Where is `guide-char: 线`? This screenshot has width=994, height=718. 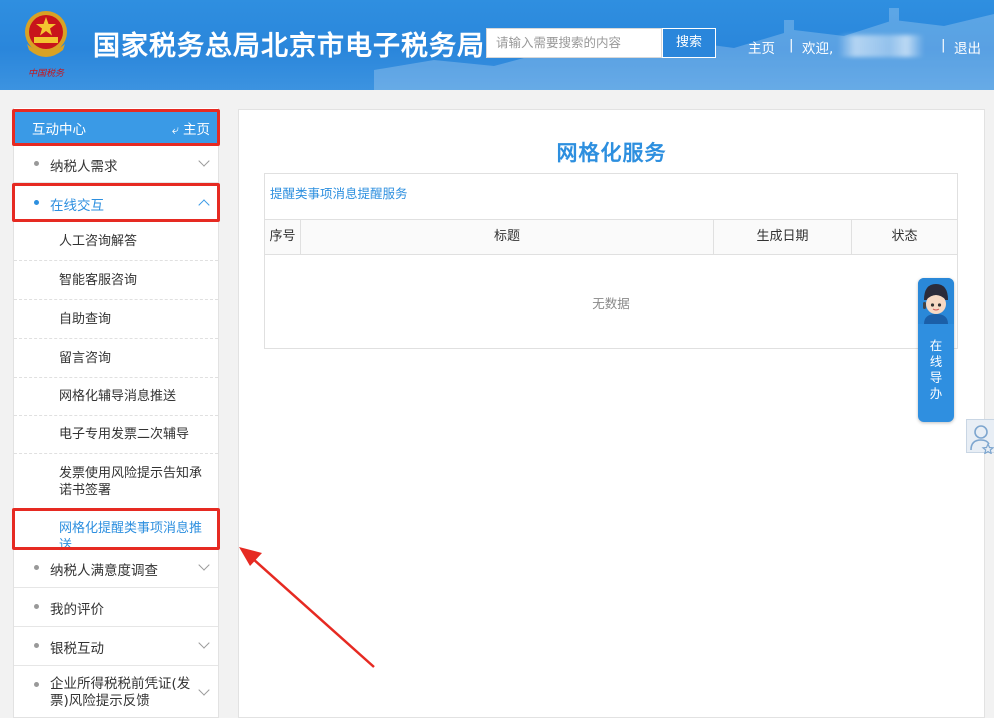 guide-char: 线 is located at coordinates (936, 361).